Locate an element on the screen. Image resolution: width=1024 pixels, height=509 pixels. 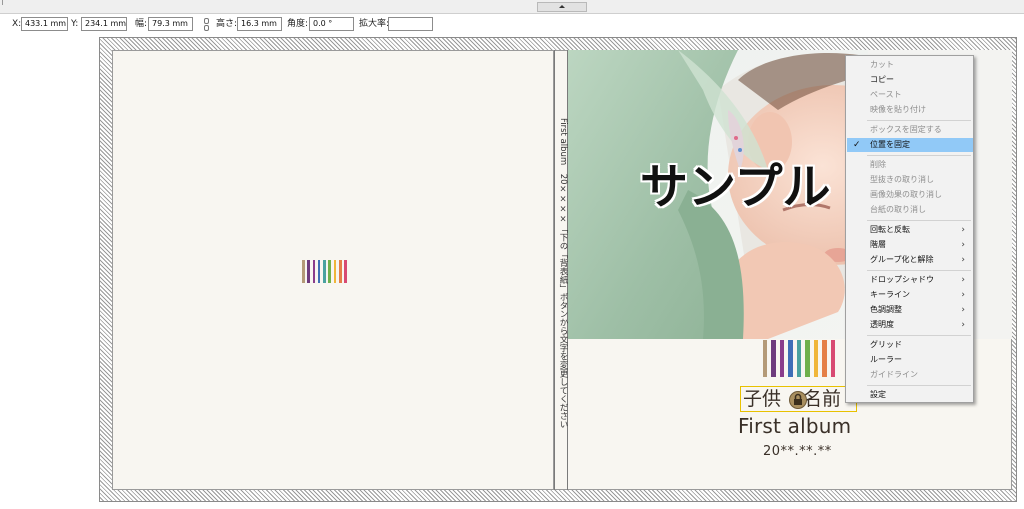
menu-item-4: ボックスを固定する is located at coordinates (910, 130).